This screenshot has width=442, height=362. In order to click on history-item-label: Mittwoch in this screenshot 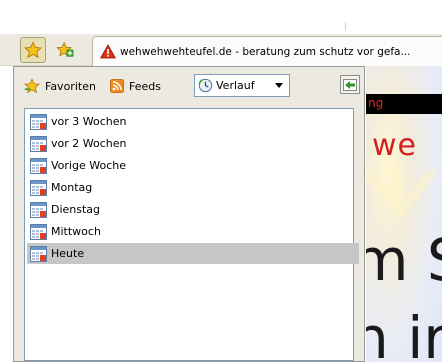, I will do `click(76, 231)`.